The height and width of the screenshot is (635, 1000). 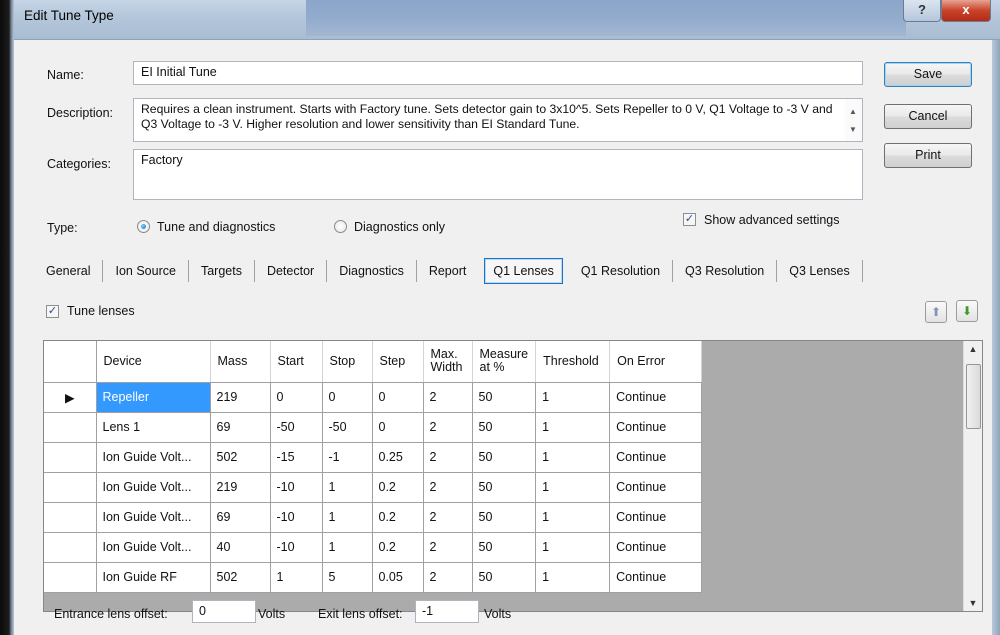 I want to click on col-threshold: Threshold, so click(x=573, y=362).